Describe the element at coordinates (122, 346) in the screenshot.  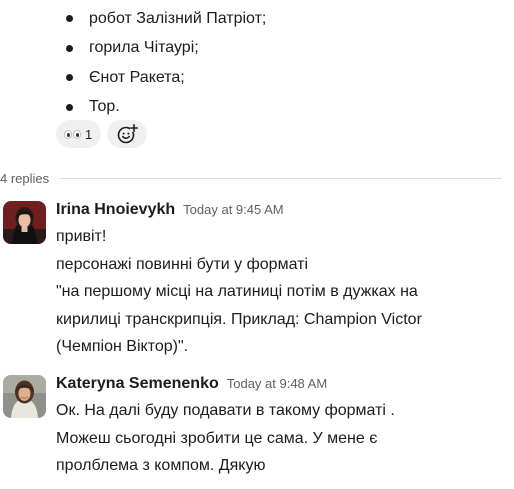
I see `message-line: (Чемпіон Віктор)".` at that location.